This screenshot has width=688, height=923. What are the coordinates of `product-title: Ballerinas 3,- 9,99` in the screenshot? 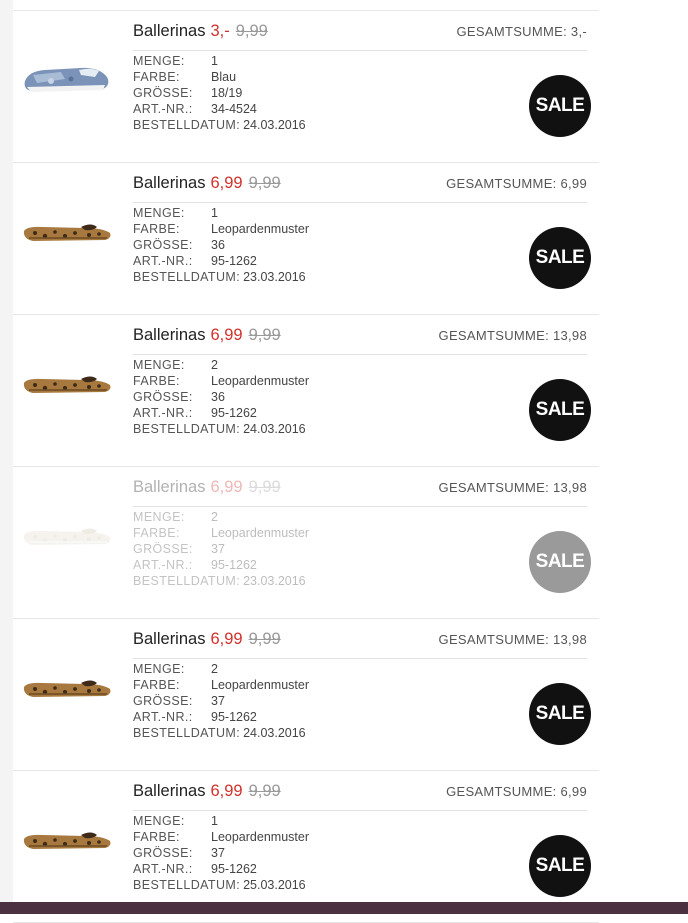 It's located at (200, 31).